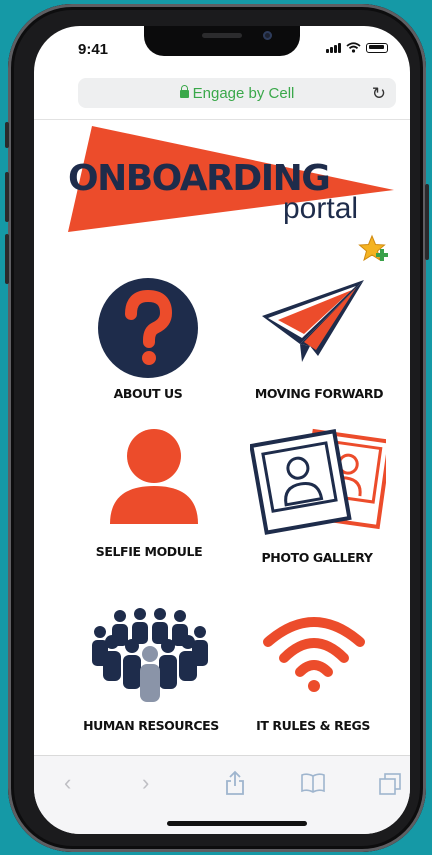 The width and height of the screenshot is (432, 855). I want to click on person-icon, so click(154, 476).